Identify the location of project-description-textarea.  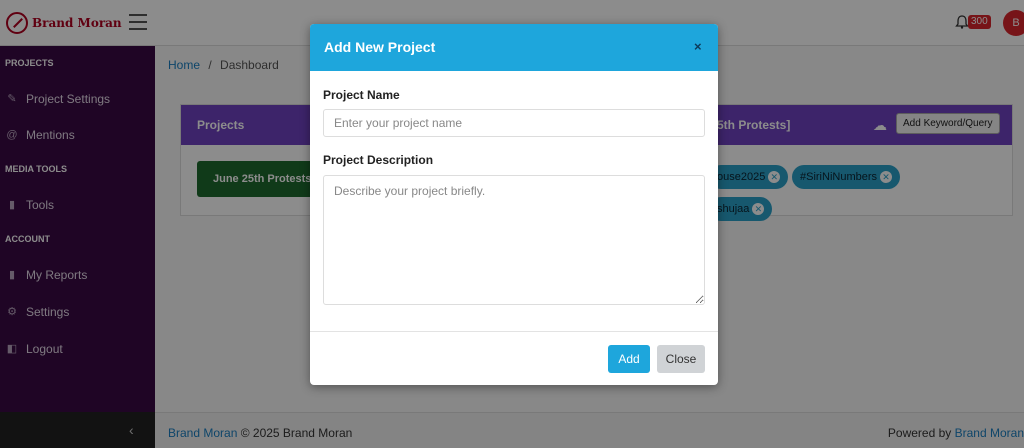
(514, 240).